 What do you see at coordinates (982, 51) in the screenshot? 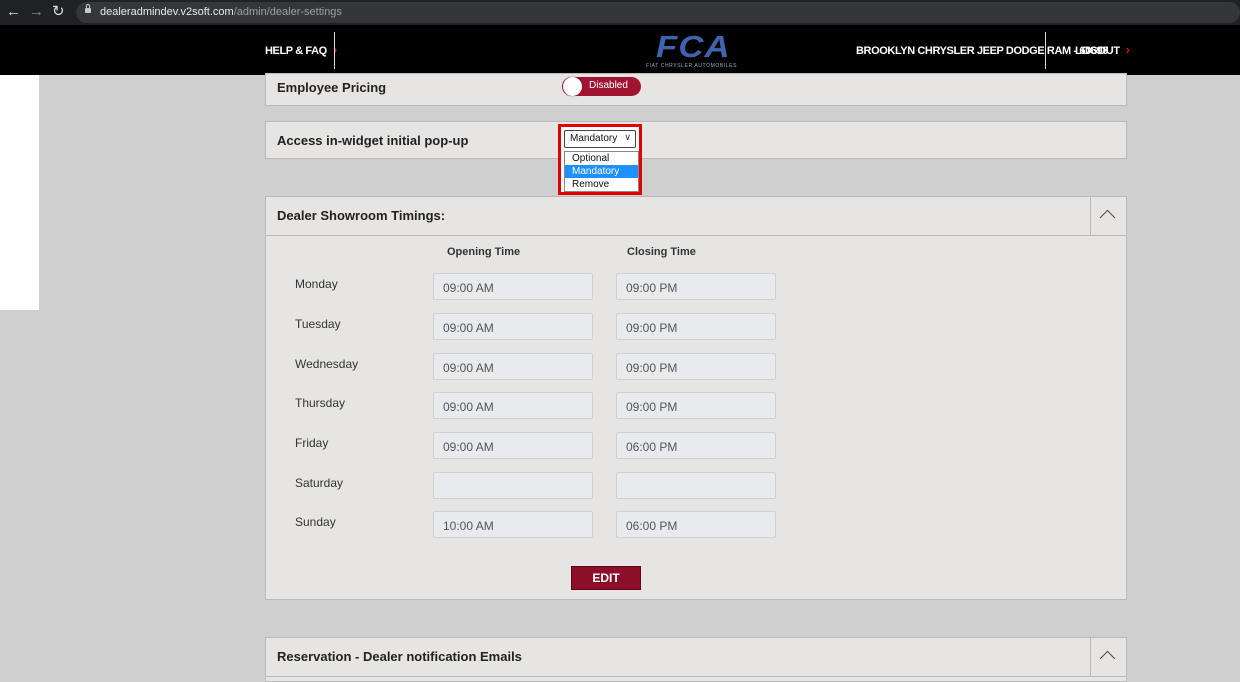
I see `dealer-name: BROOKLYN CHRYSLER JEEP DODGE RAM - 60698` at bounding box center [982, 51].